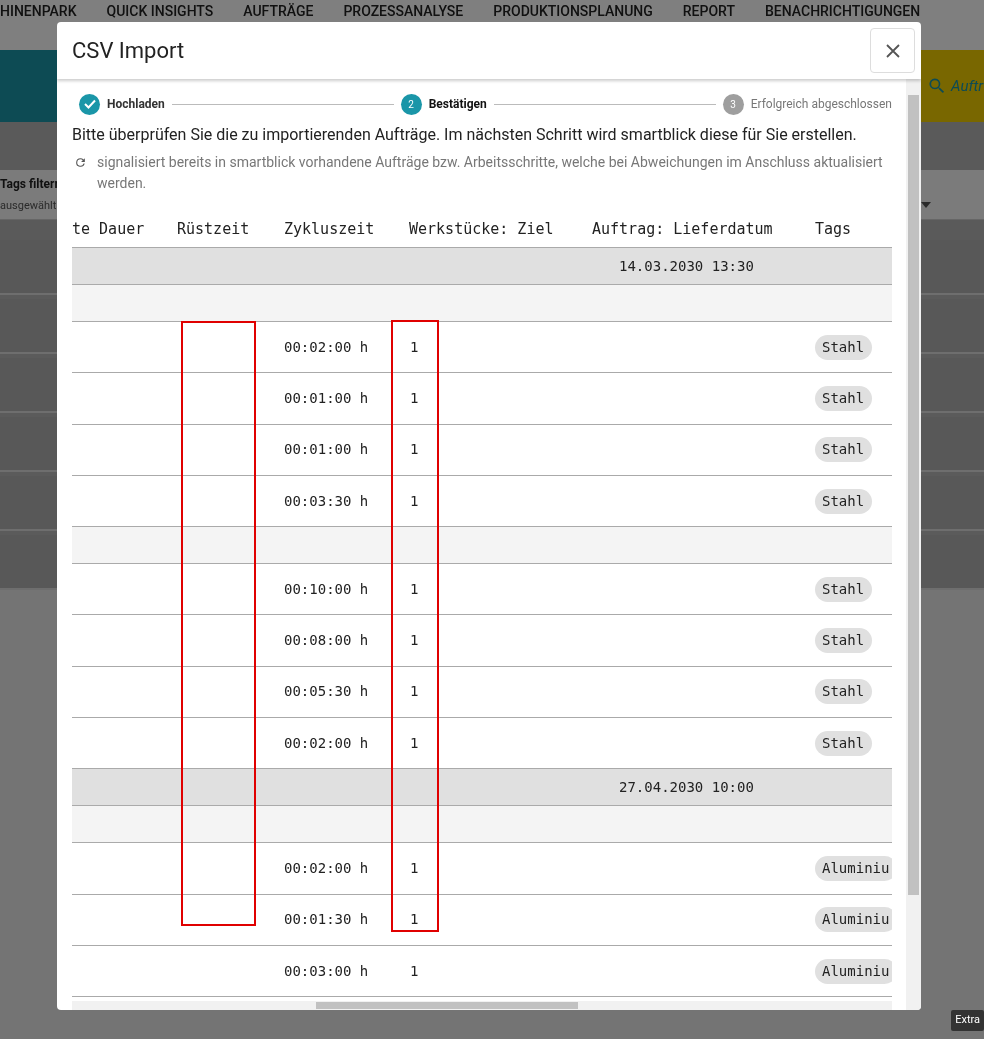  Describe the element at coordinates (821, 104) in the screenshot. I see `step-label: Erfolgreich abgeschlossen` at that location.